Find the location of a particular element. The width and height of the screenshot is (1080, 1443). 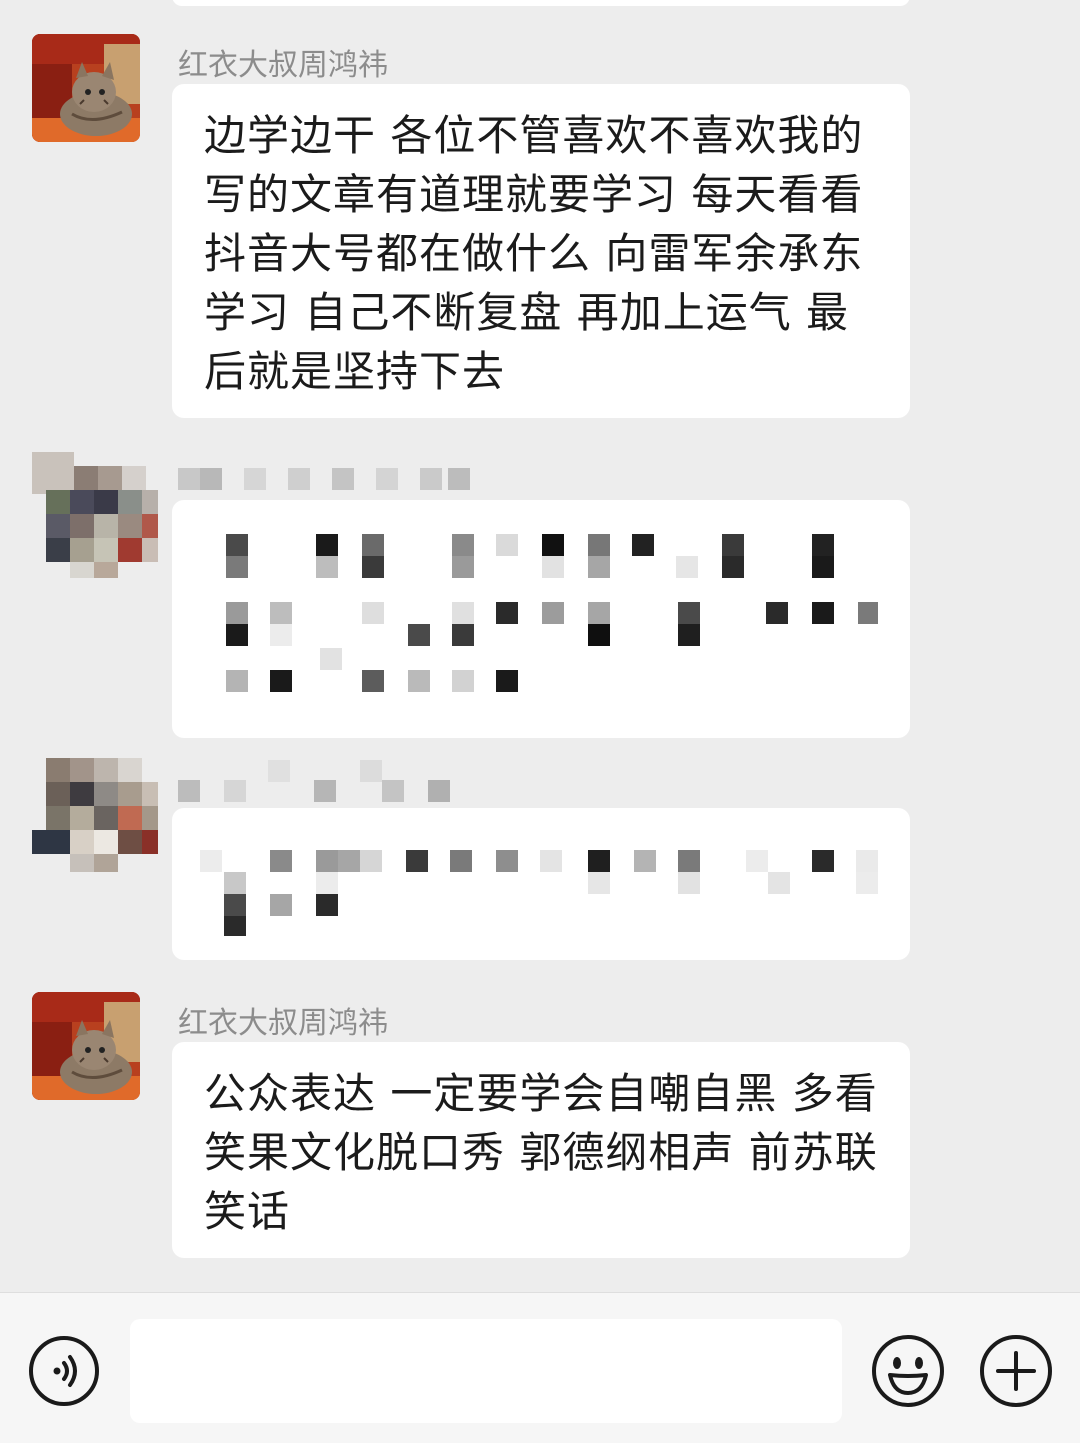

voice-button is located at coordinates (64, 1371).